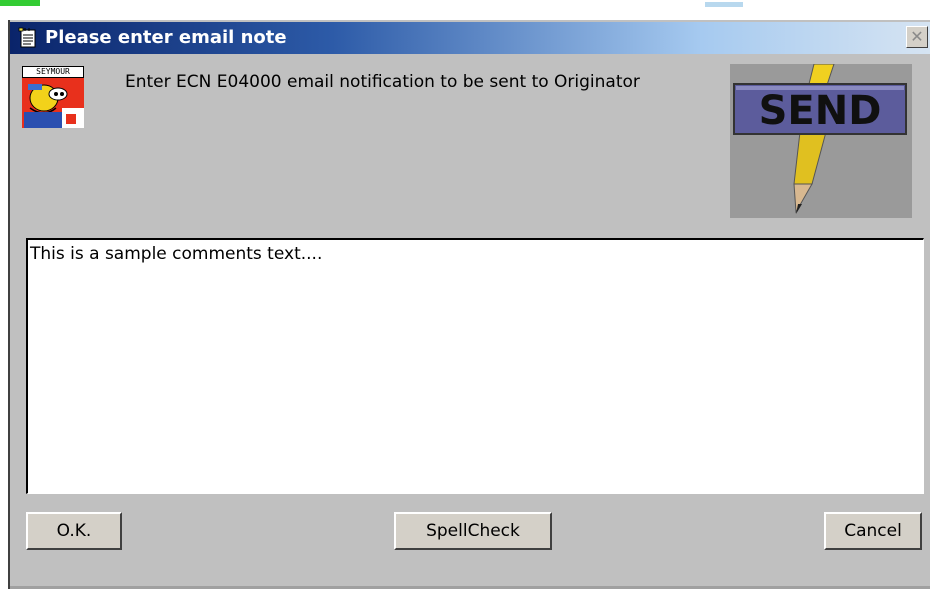 The width and height of the screenshot is (930, 589). Describe the element at coordinates (166, 37) in the screenshot. I see `window-title: Please enter email note` at that location.